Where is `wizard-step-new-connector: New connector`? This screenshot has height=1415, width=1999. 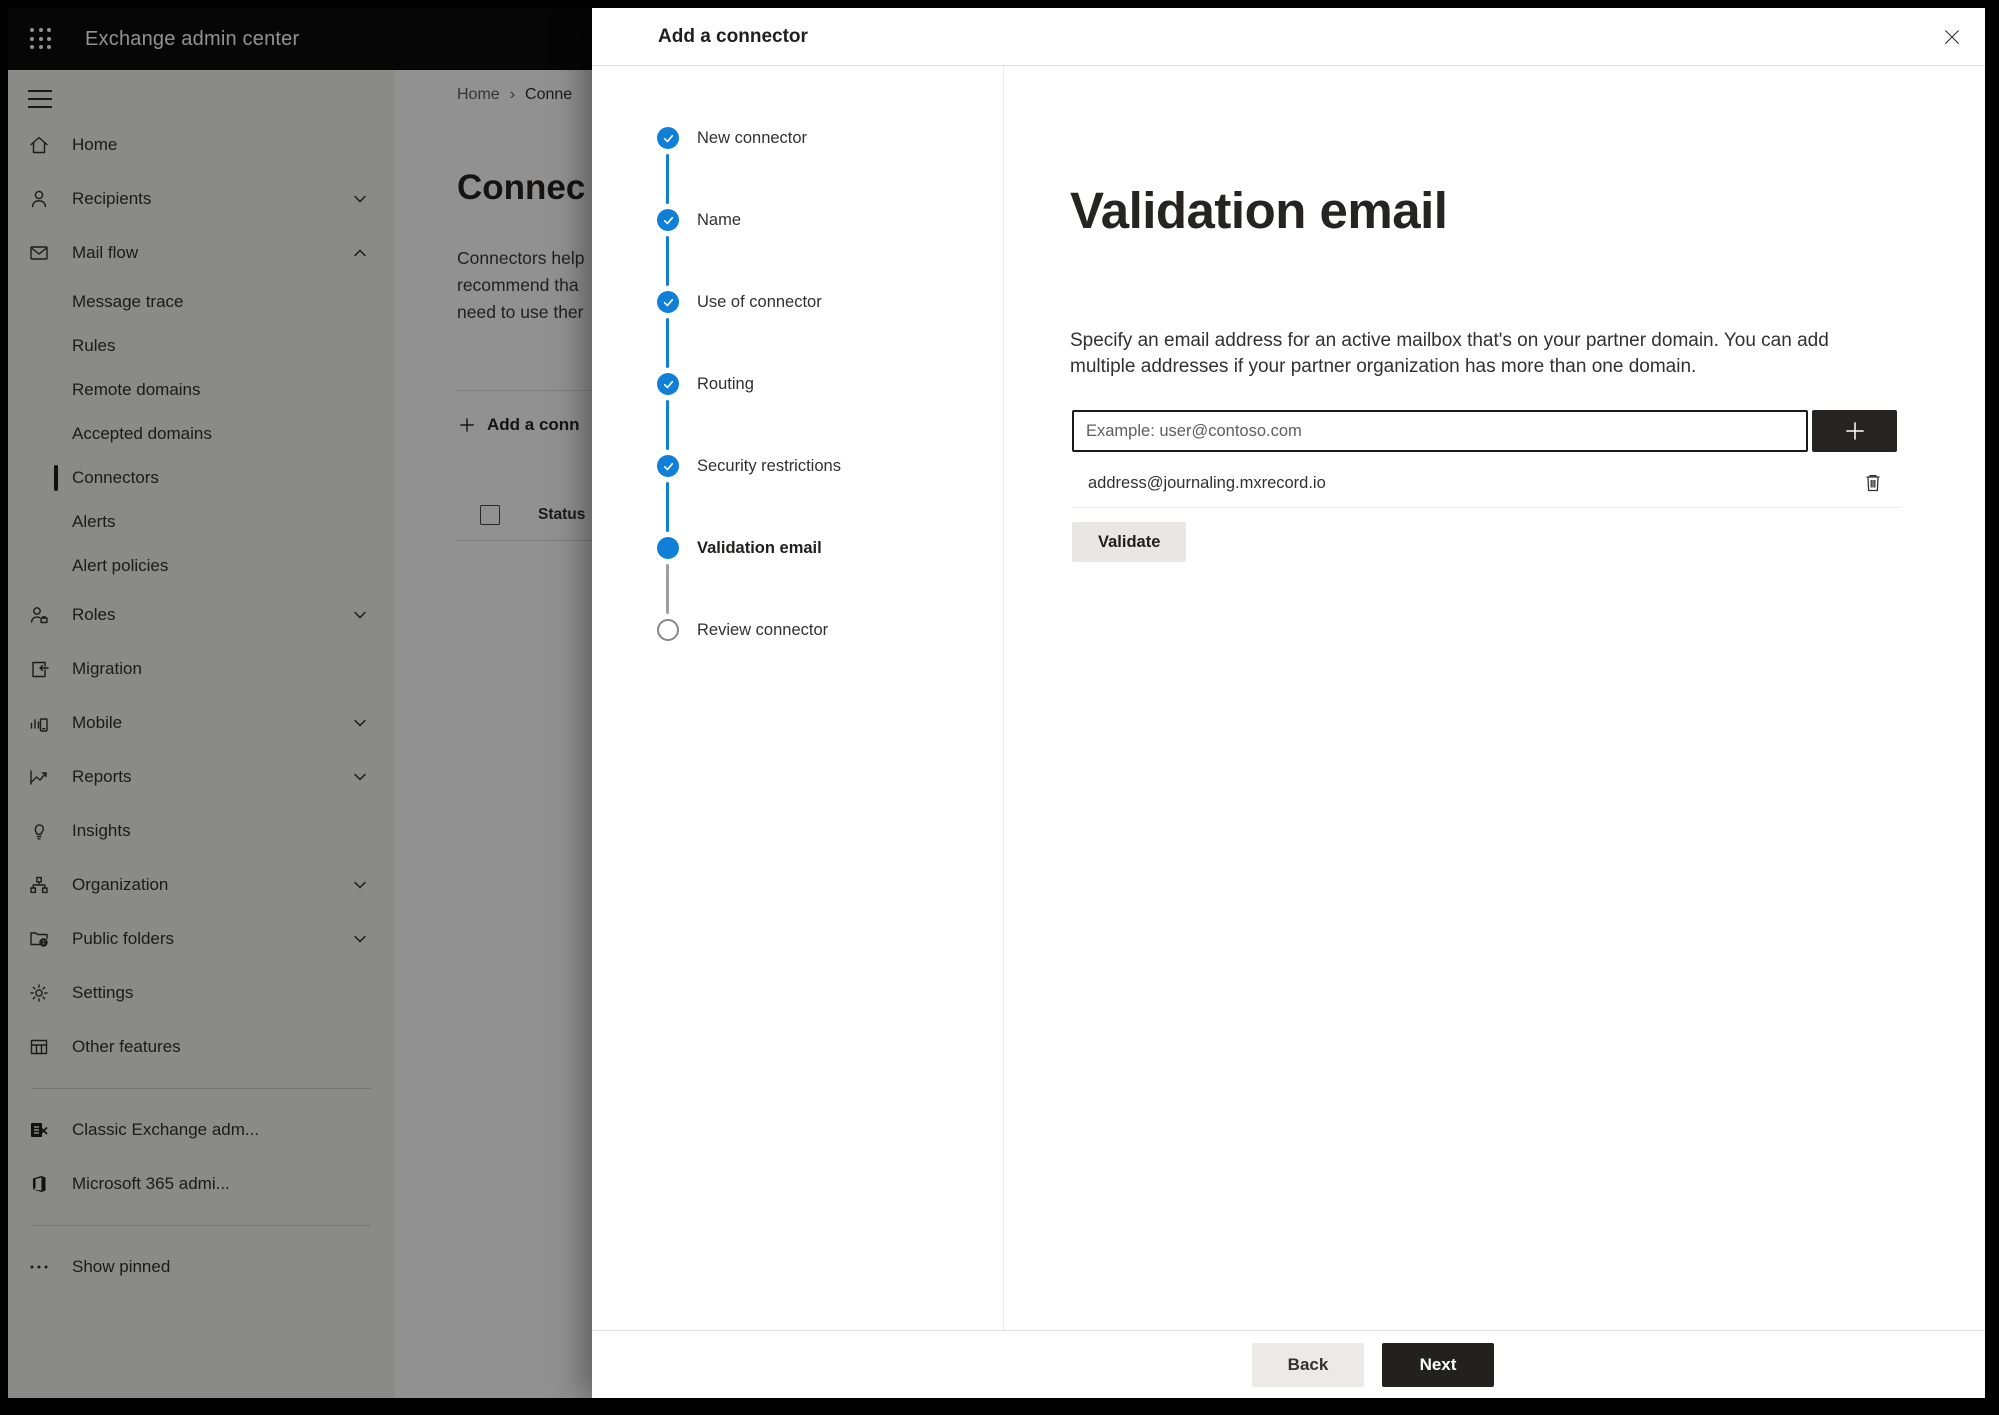 wizard-step-new-connector: New connector is located at coordinates (732, 138).